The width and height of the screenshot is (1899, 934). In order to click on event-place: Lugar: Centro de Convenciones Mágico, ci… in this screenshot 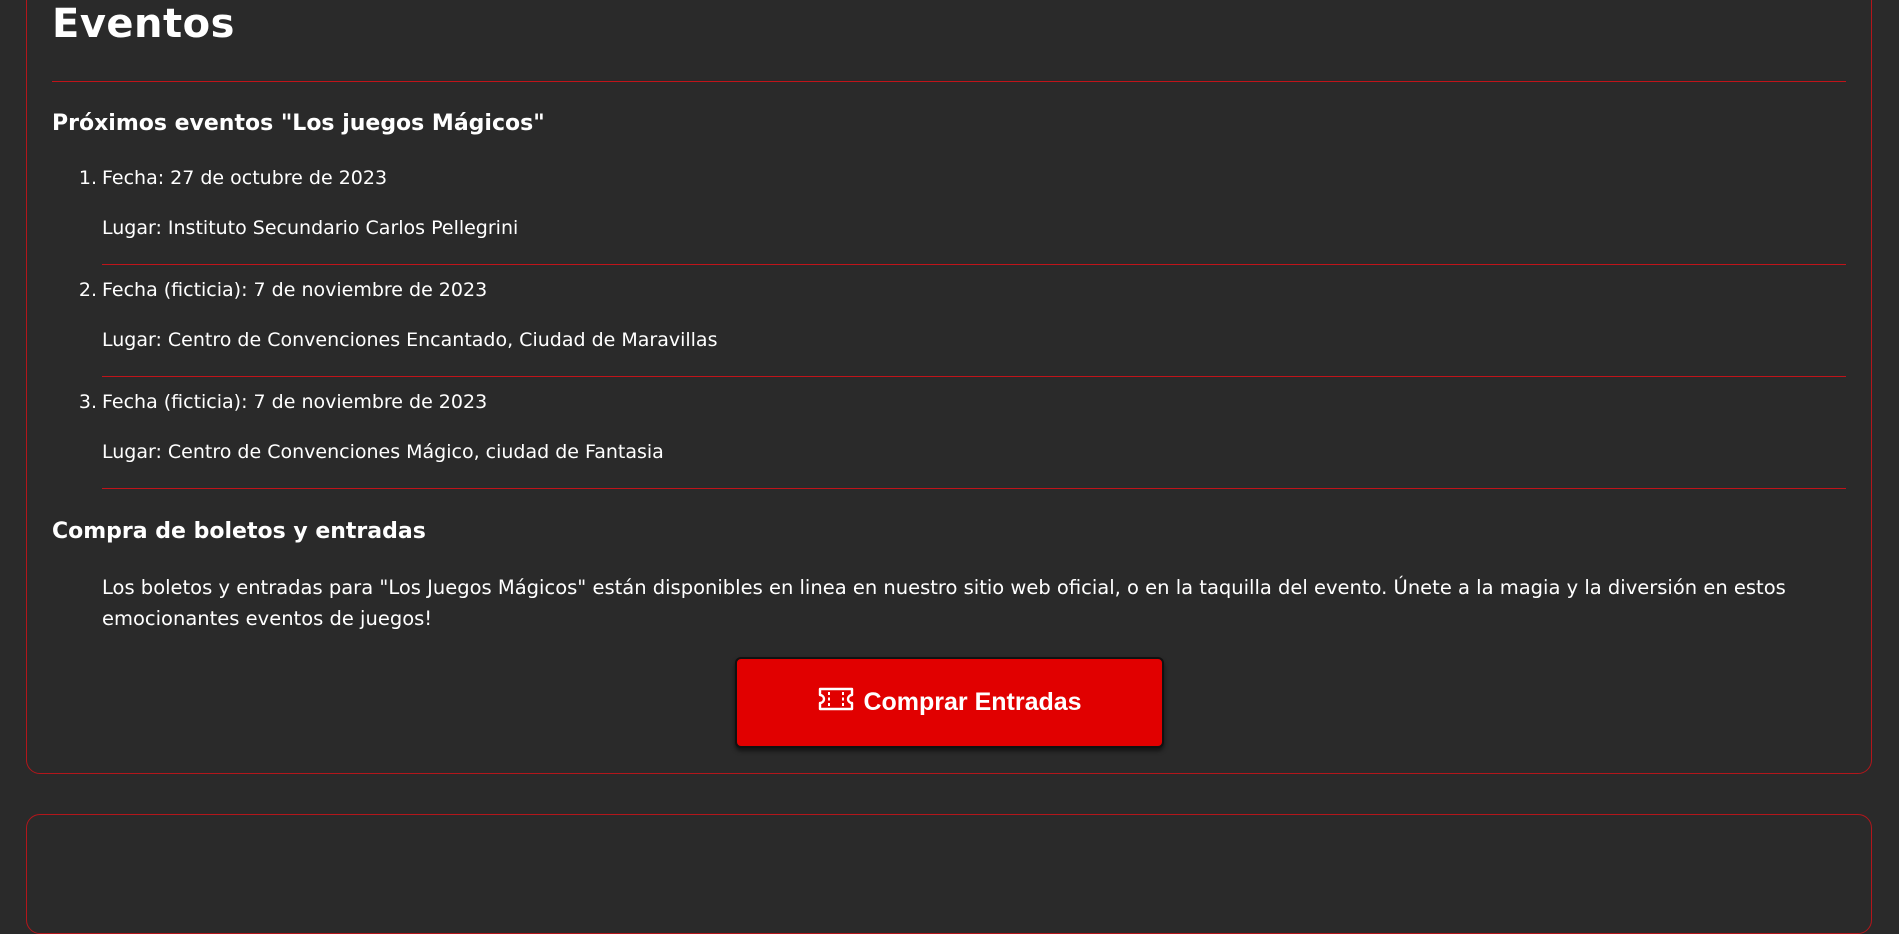, I will do `click(383, 452)`.